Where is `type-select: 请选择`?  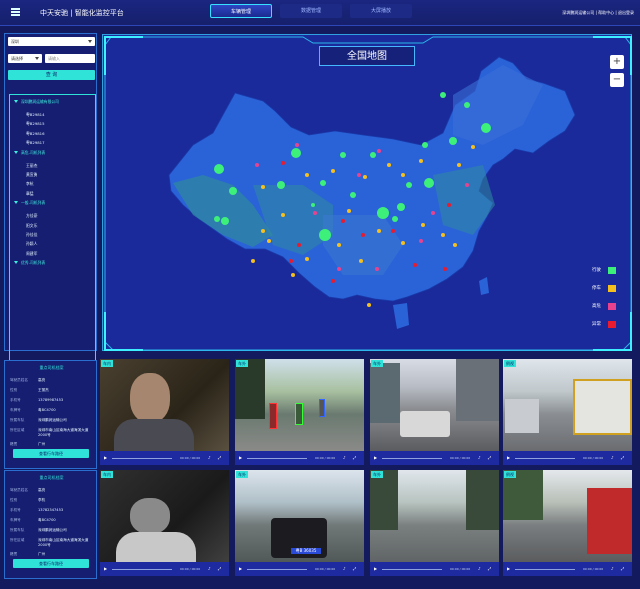 type-select: 请选择 is located at coordinates (25, 58).